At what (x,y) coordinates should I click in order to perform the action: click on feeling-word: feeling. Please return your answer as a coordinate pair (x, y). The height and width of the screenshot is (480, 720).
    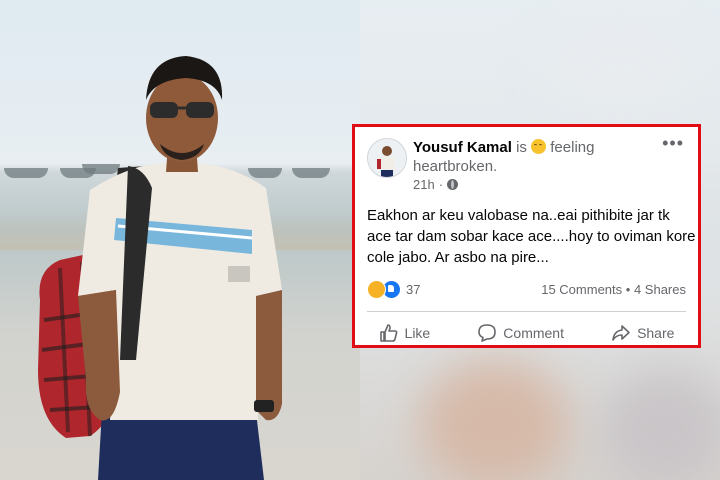
    Looking at the image, I should click on (572, 147).